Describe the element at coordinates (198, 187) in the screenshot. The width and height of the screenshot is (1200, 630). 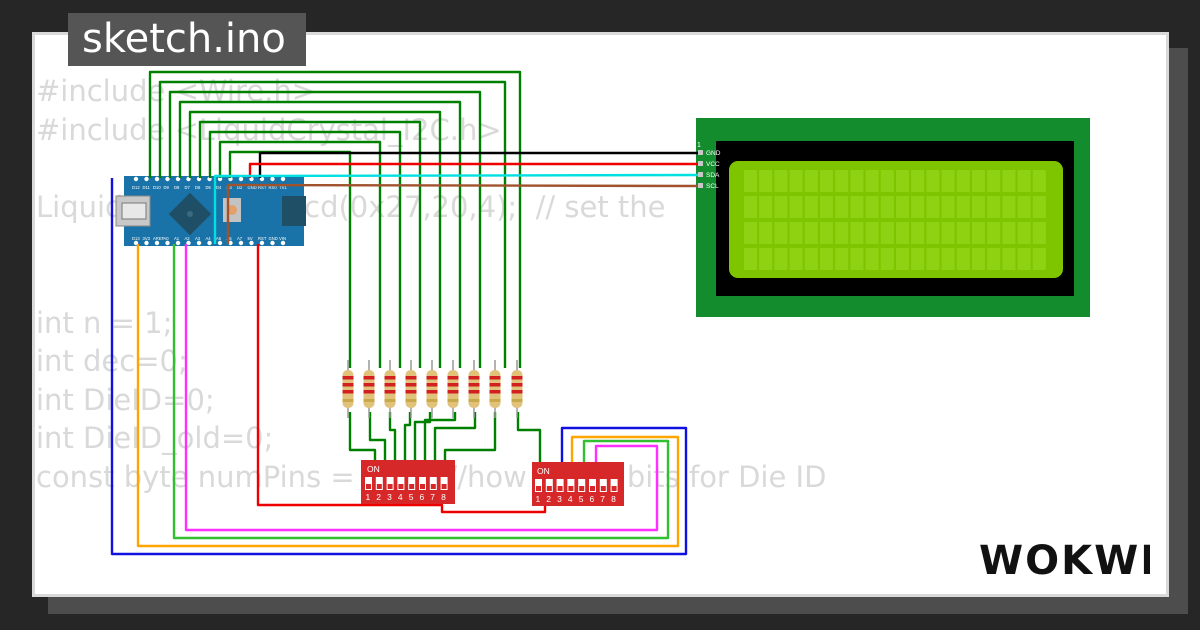
I see `nano-pin-label: D6` at that location.